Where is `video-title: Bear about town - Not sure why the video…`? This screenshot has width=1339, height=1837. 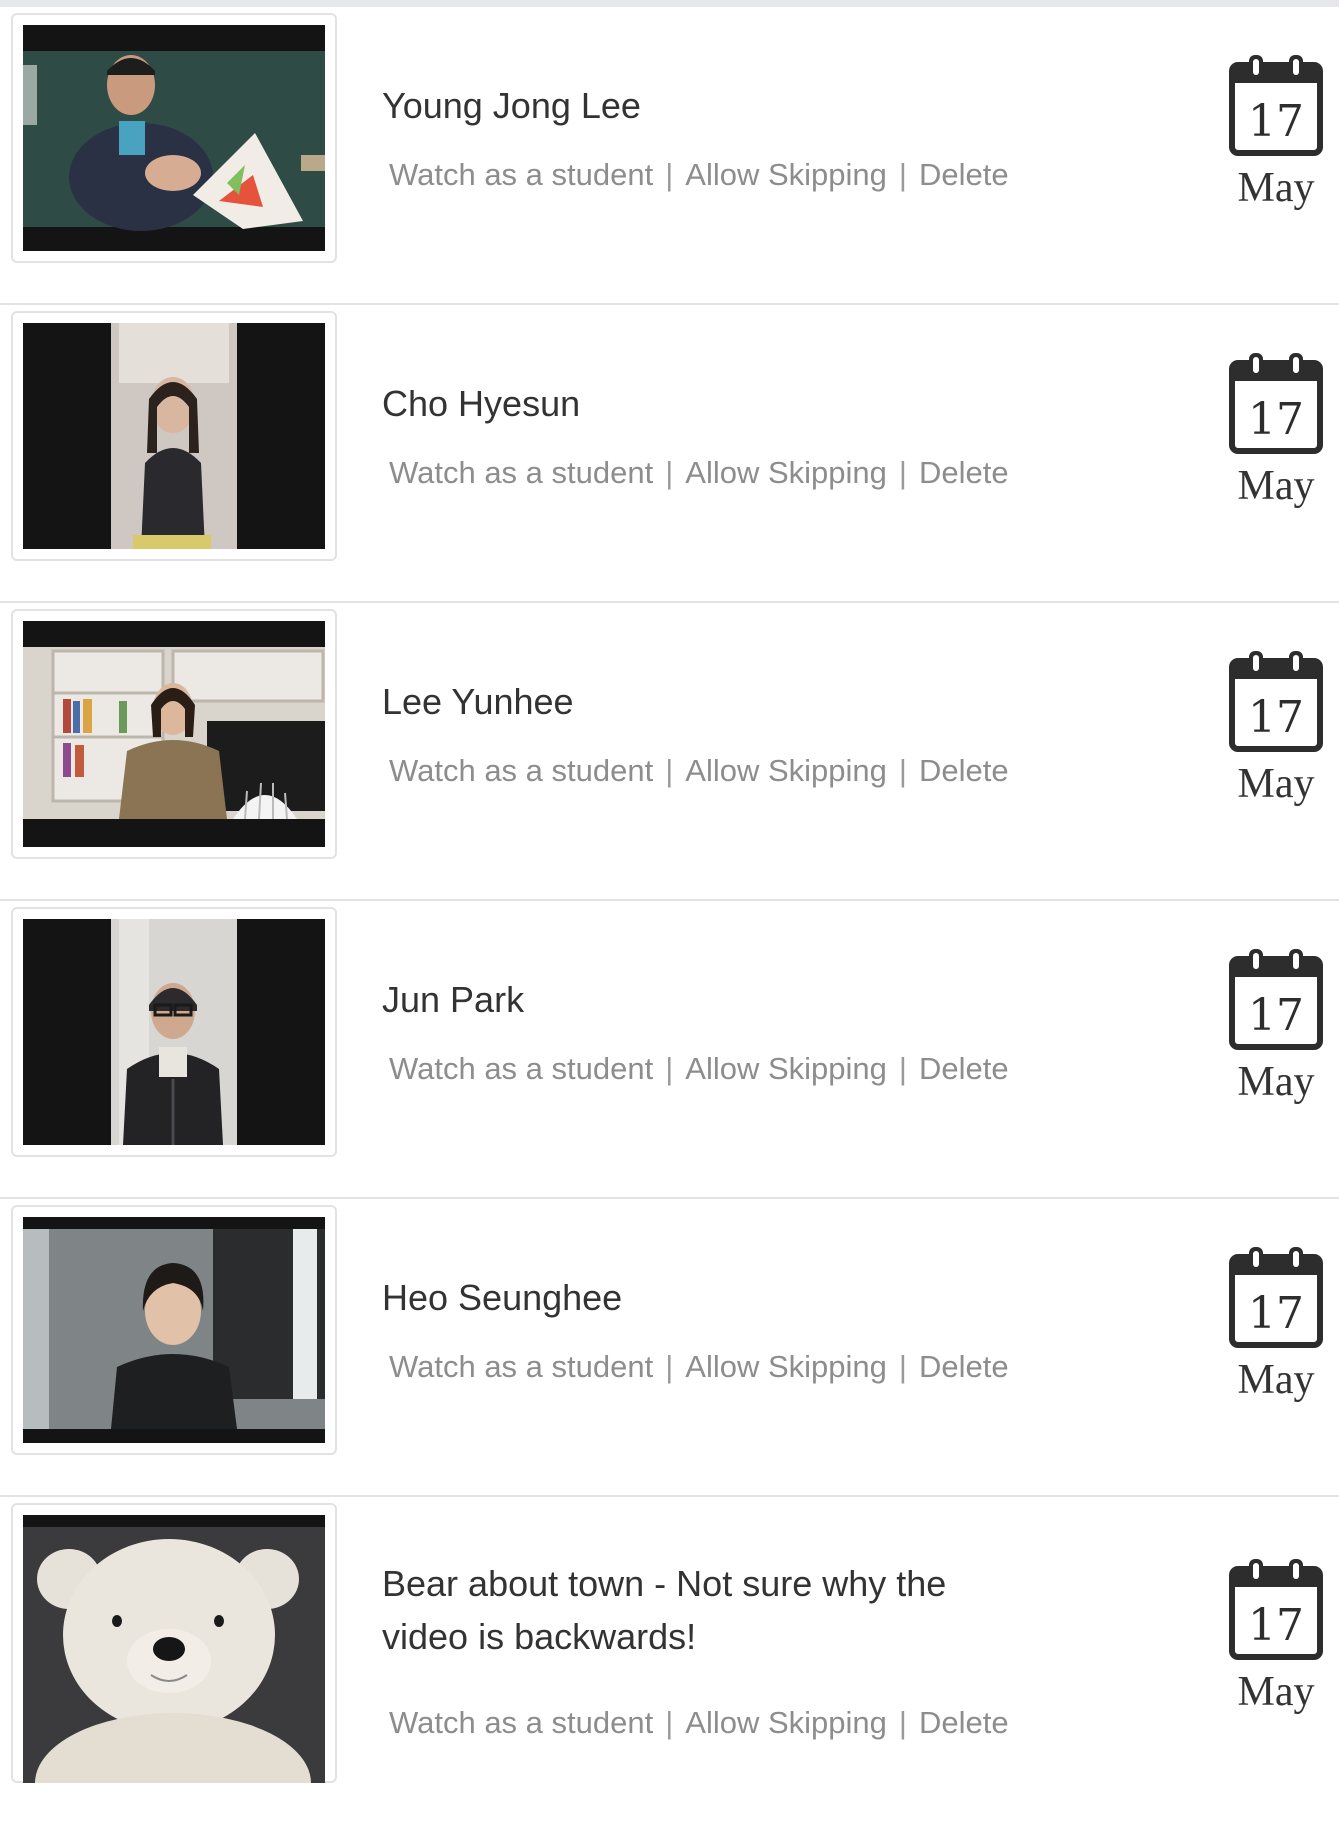
video-title: Bear about town - Not sure why the video… is located at coordinates (702, 1610).